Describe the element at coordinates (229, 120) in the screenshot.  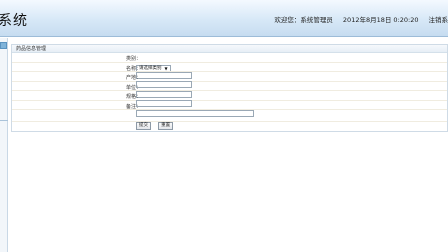
I see `form-row-actions: 提交 重置` at that location.